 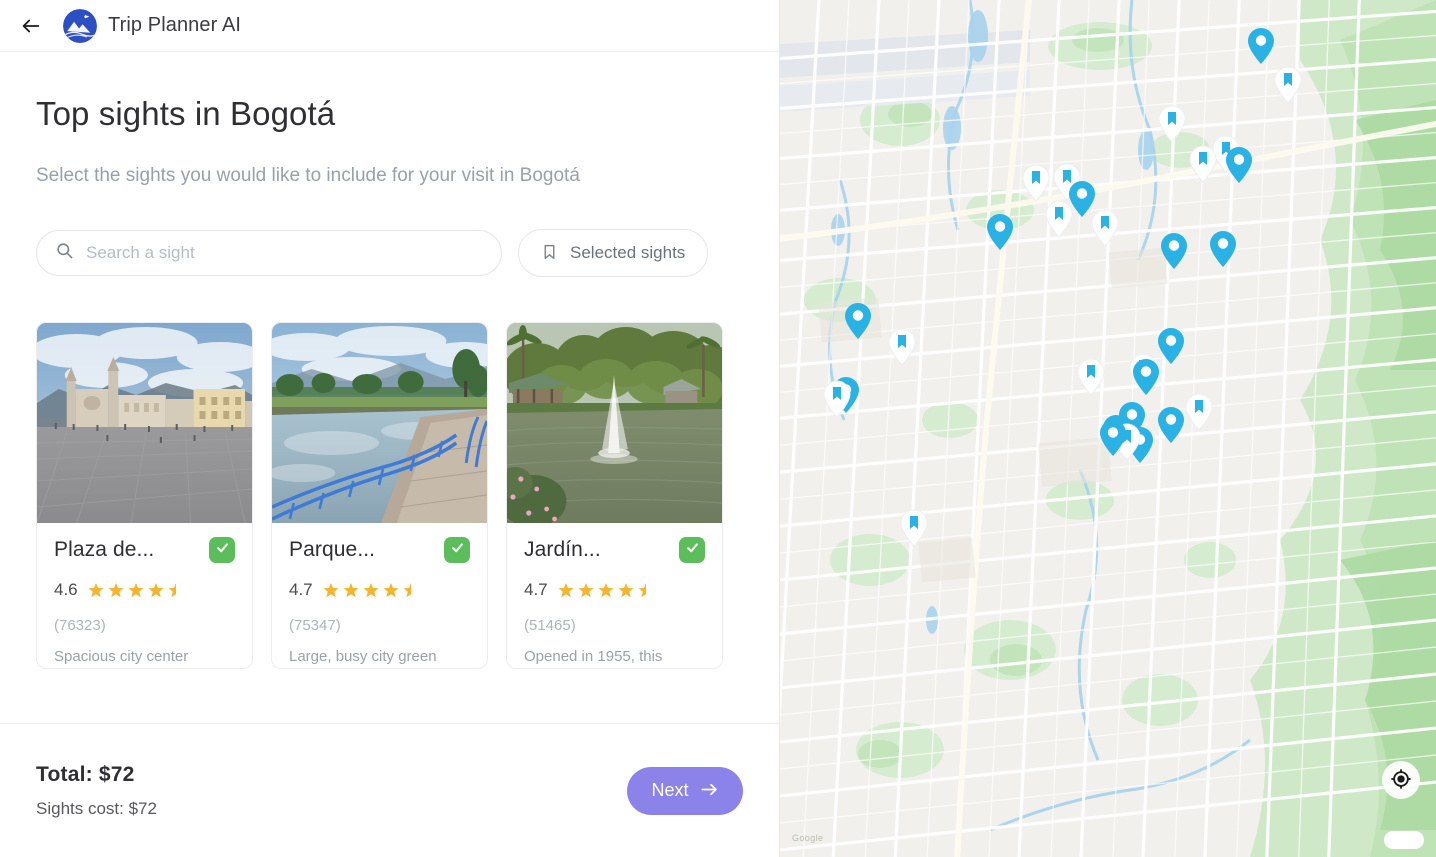 I want to click on parque-simon-bolivar-lake-photo, so click(x=379, y=423).